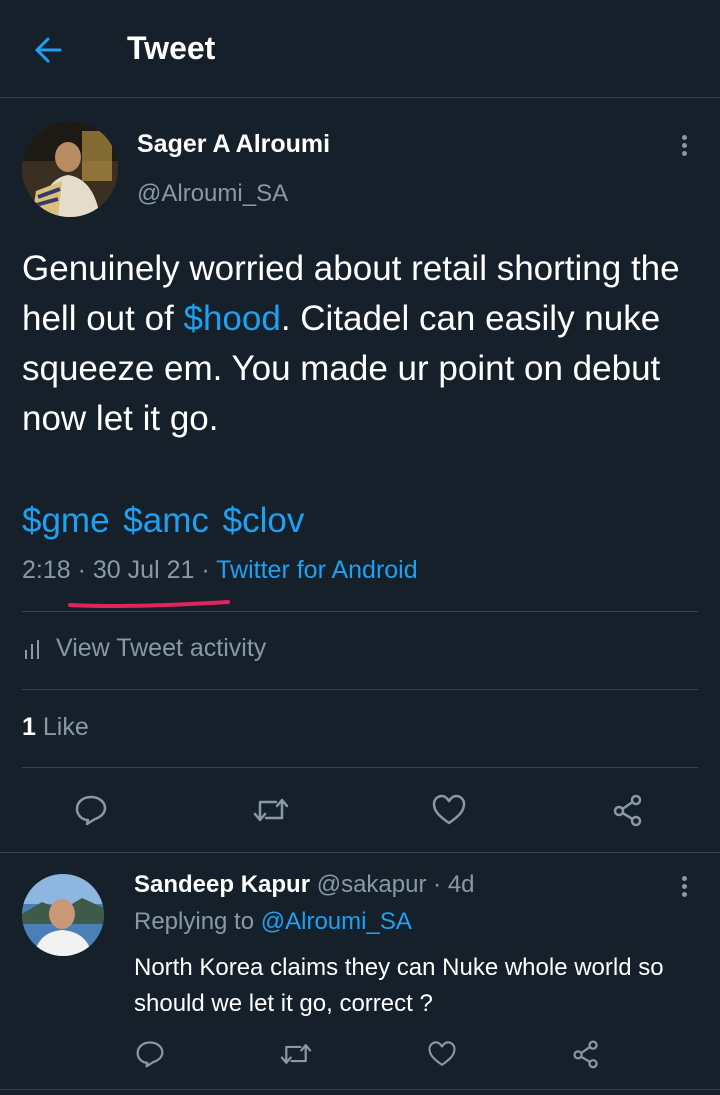 The height and width of the screenshot is (1095, 720). I want to click on reply-reply-button, so click(150, 1054).